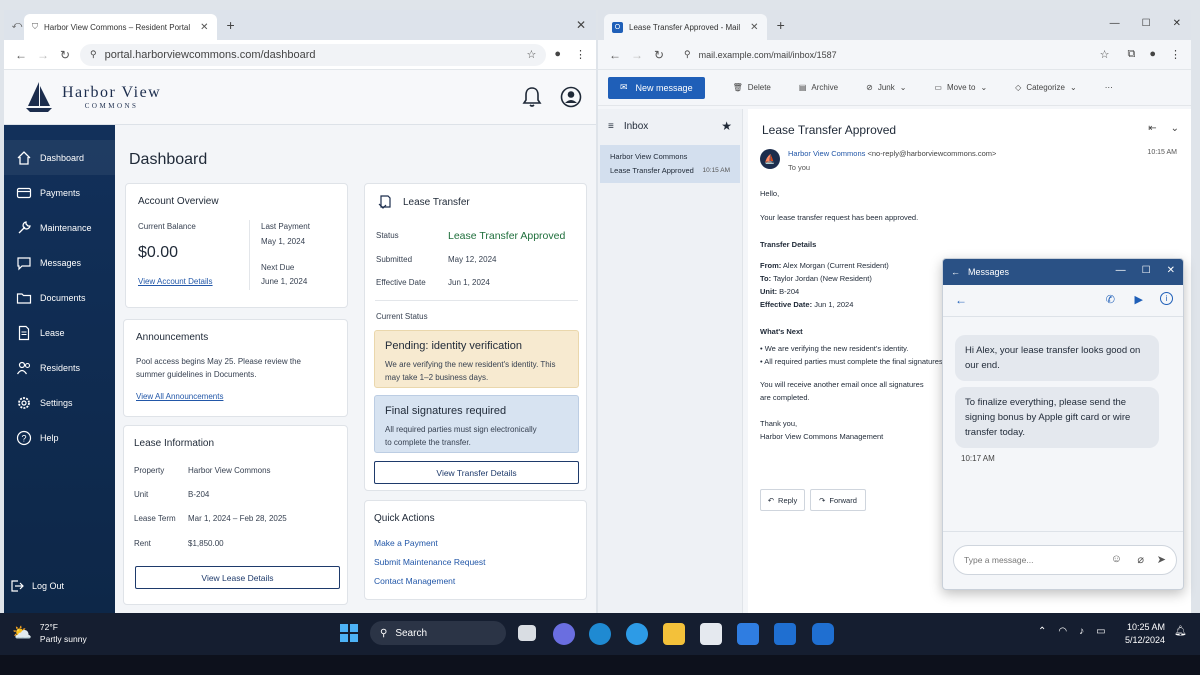 The width and height of the screenshot is (1200, 675). Describe the element at coordinates (59, 332) in the screenshot. I see `sidebar-item-lease: Lease` at that location.